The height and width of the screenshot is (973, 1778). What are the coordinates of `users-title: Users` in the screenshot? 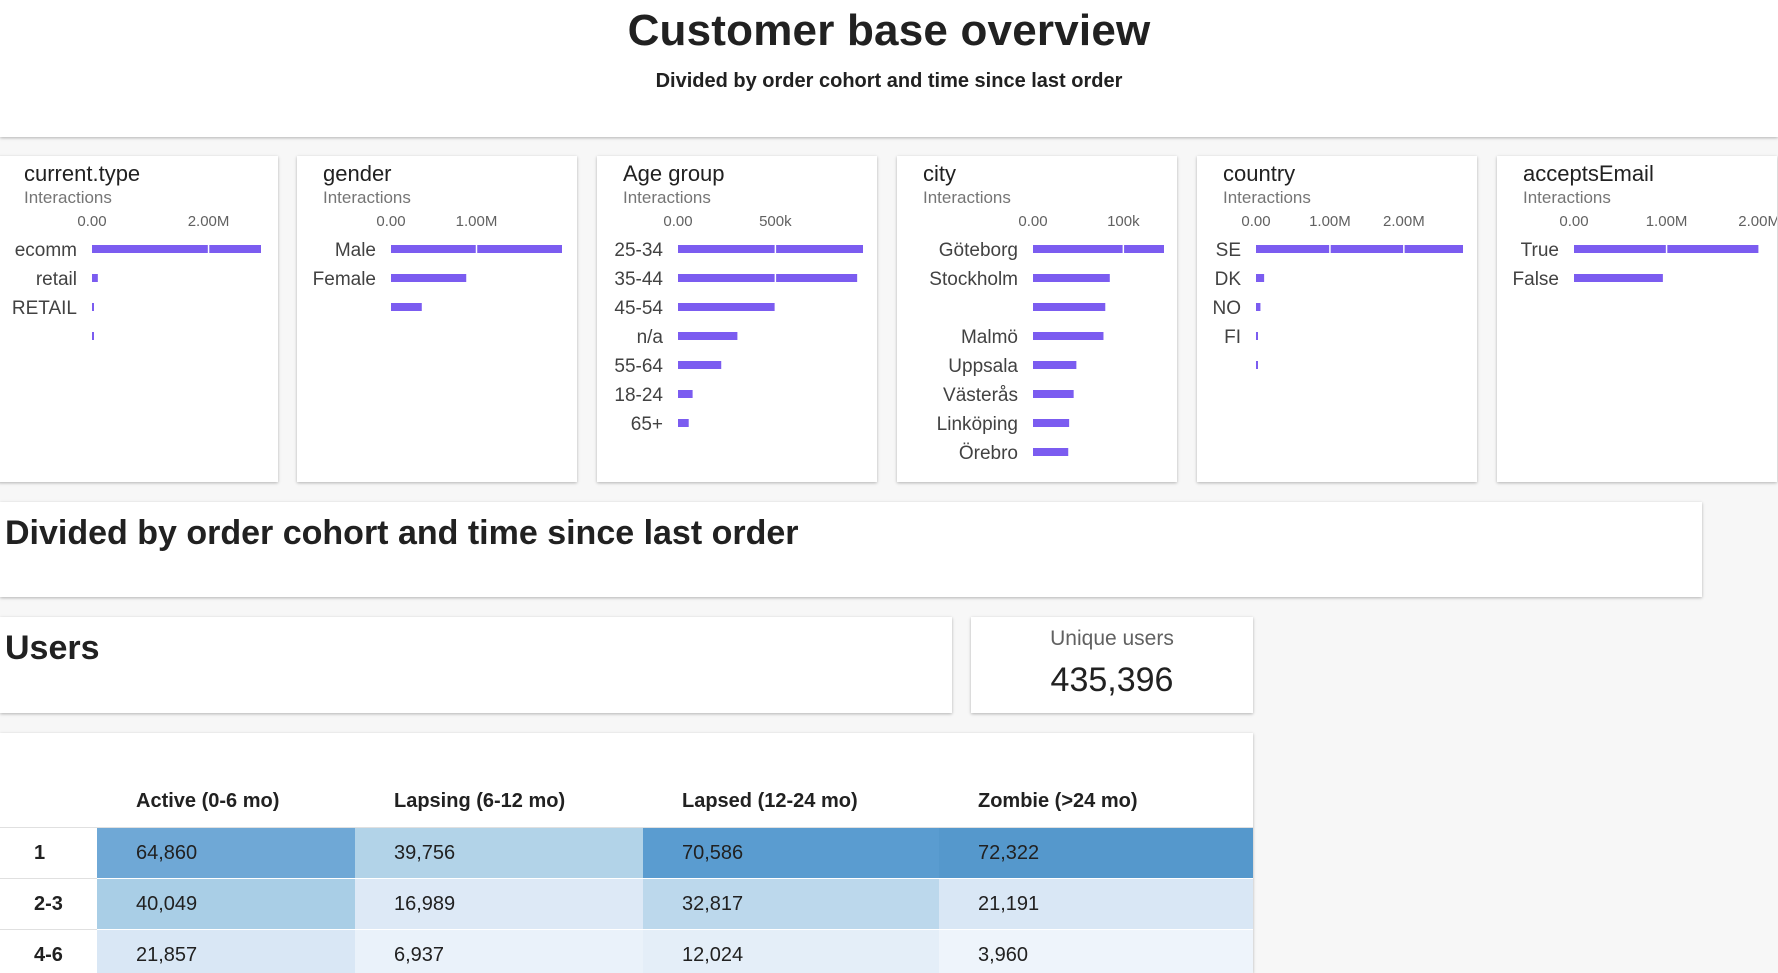 It's located at (52, 648).